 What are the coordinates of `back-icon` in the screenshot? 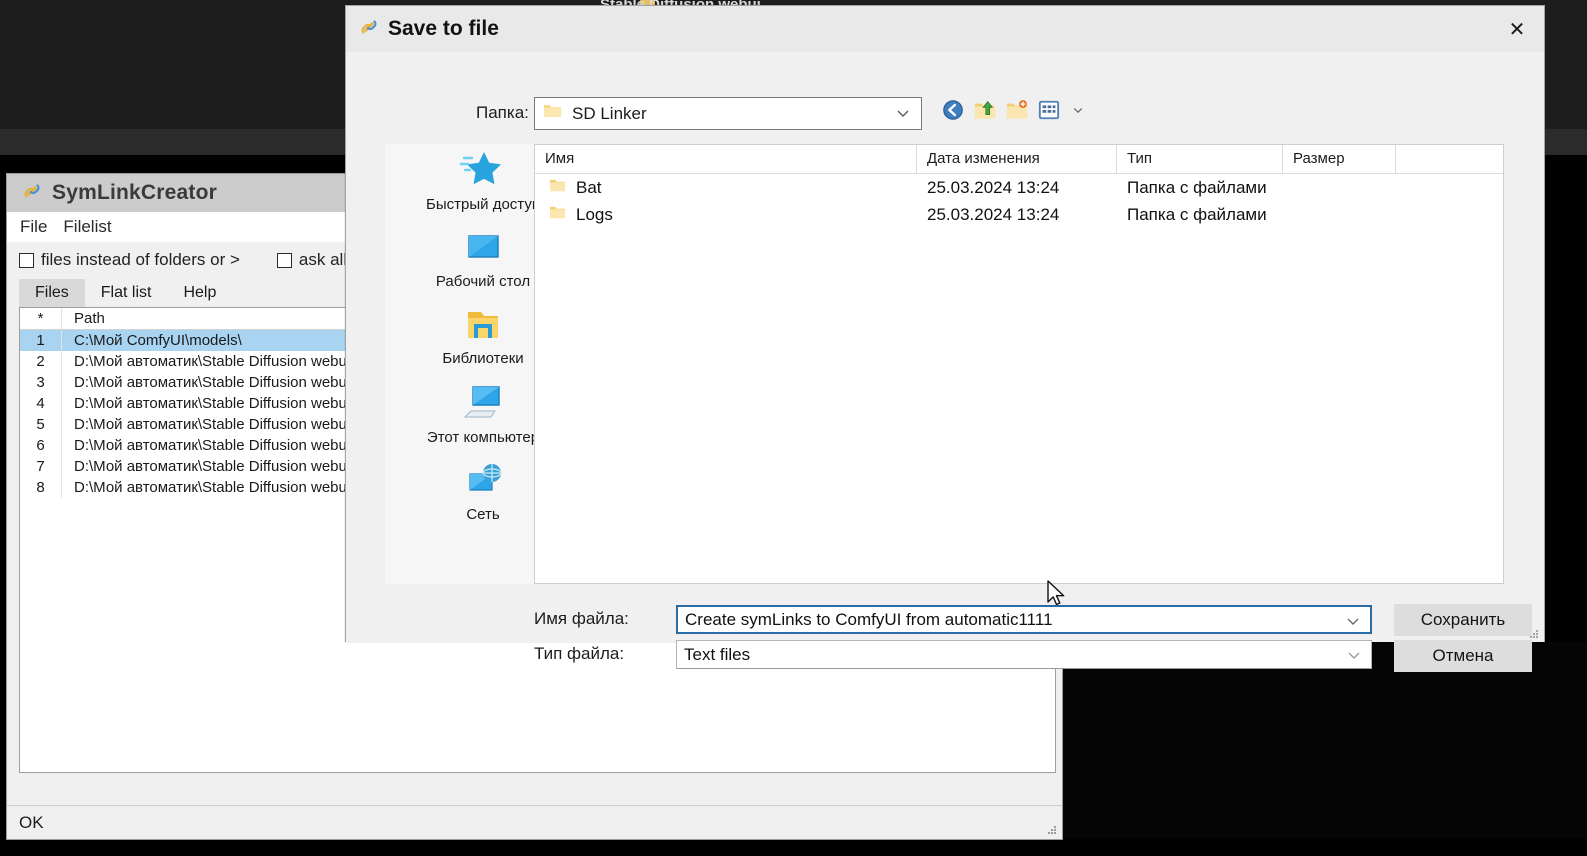 It's located at (953, 110).